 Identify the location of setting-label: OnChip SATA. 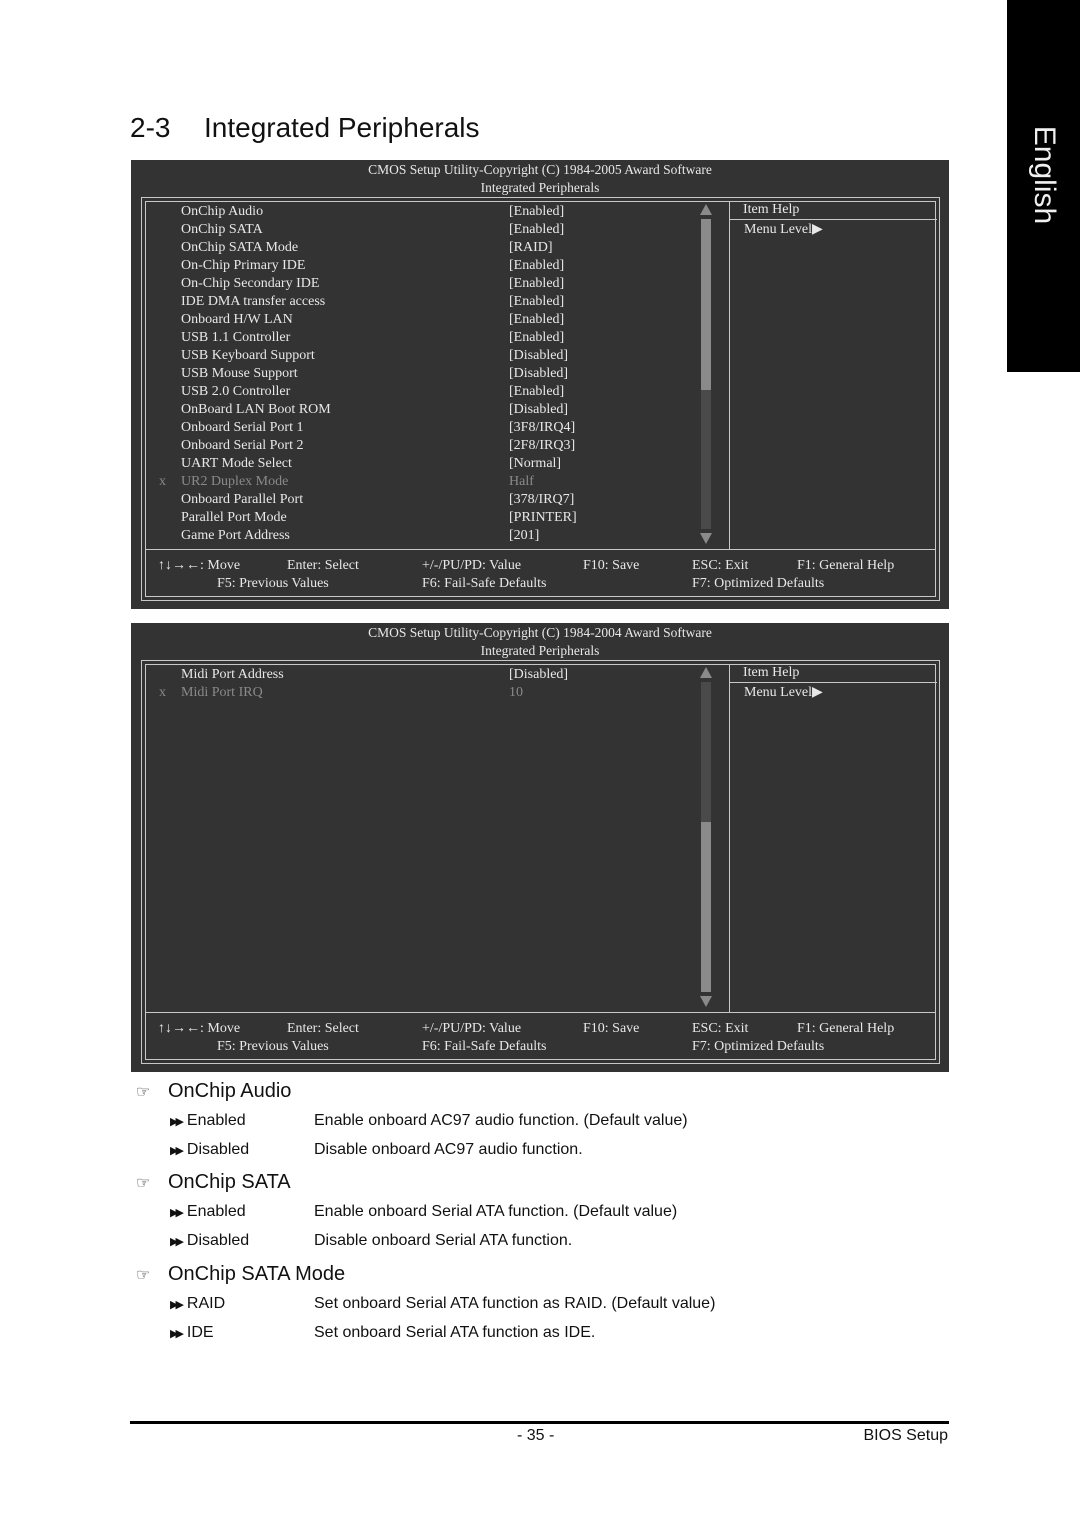
(222, 229).